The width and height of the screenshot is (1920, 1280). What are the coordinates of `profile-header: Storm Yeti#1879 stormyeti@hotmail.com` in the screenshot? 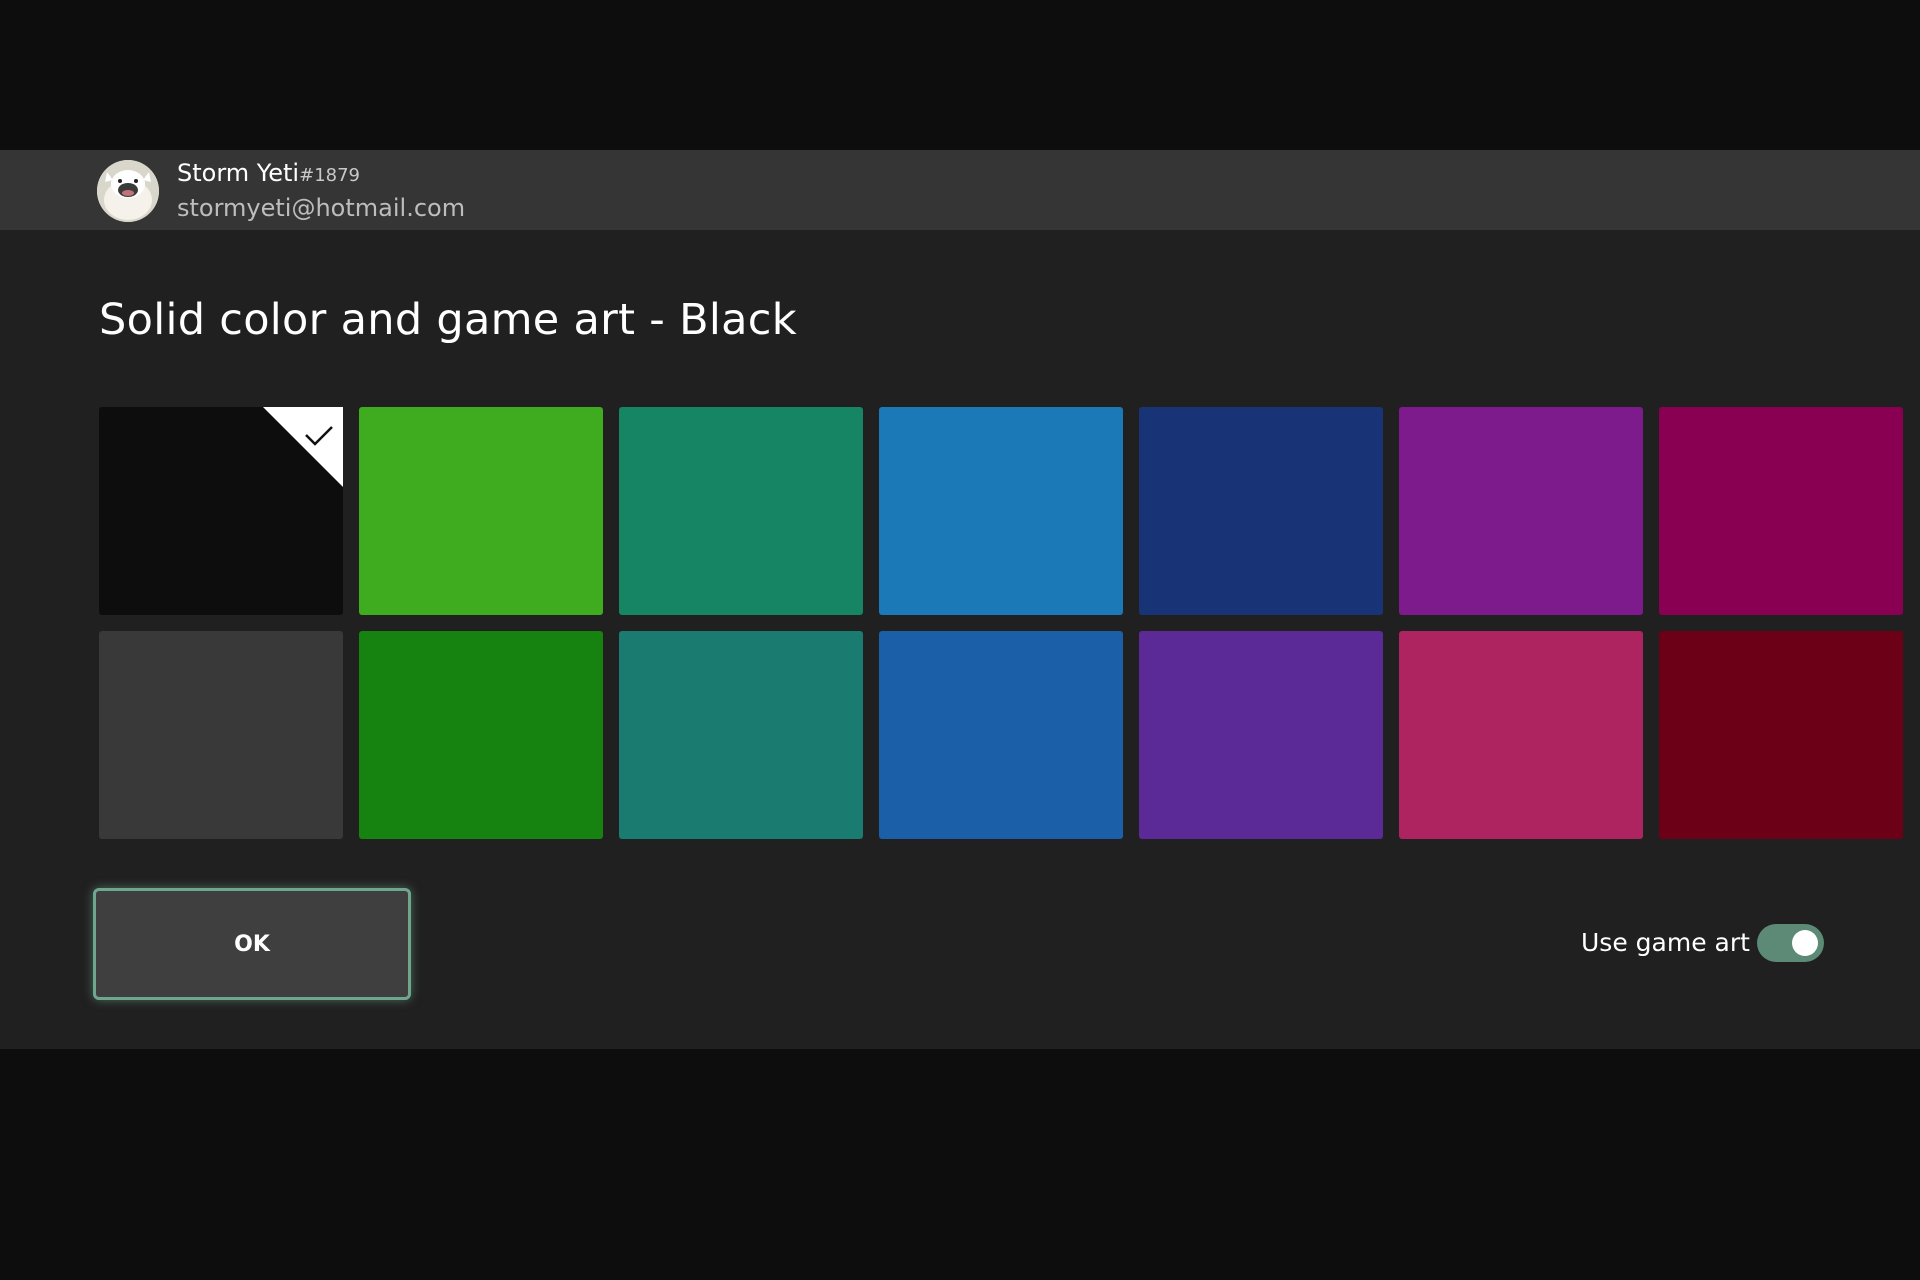 It's located at (960, 190).